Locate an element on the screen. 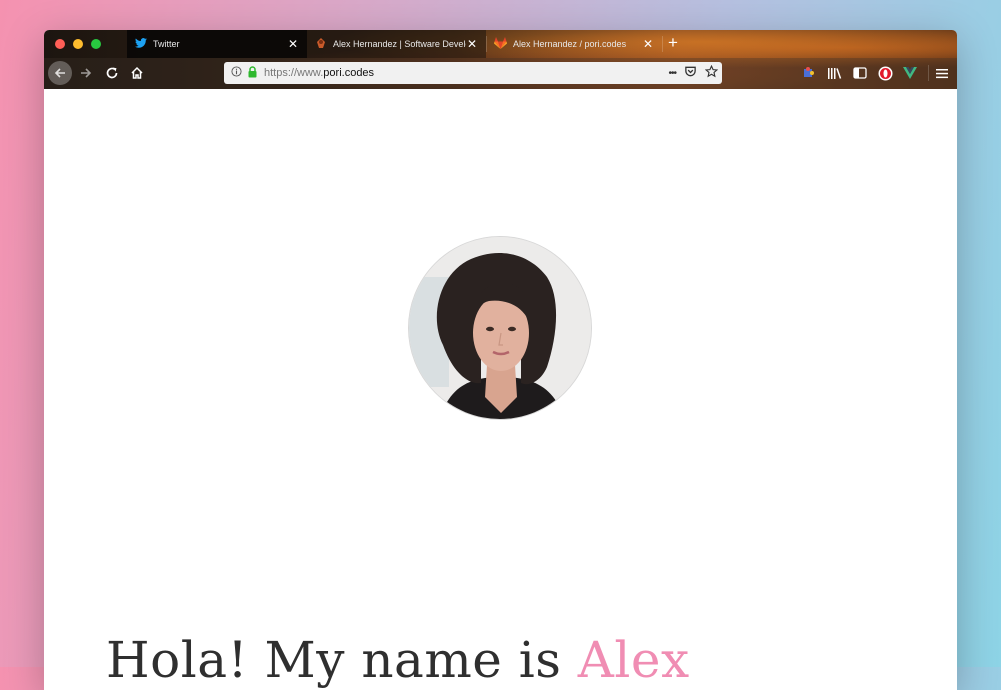 Image resolution: width=1001 pixels, height=690 pixels. sidebar-toggle-icon is located at coordinates (860, 73).